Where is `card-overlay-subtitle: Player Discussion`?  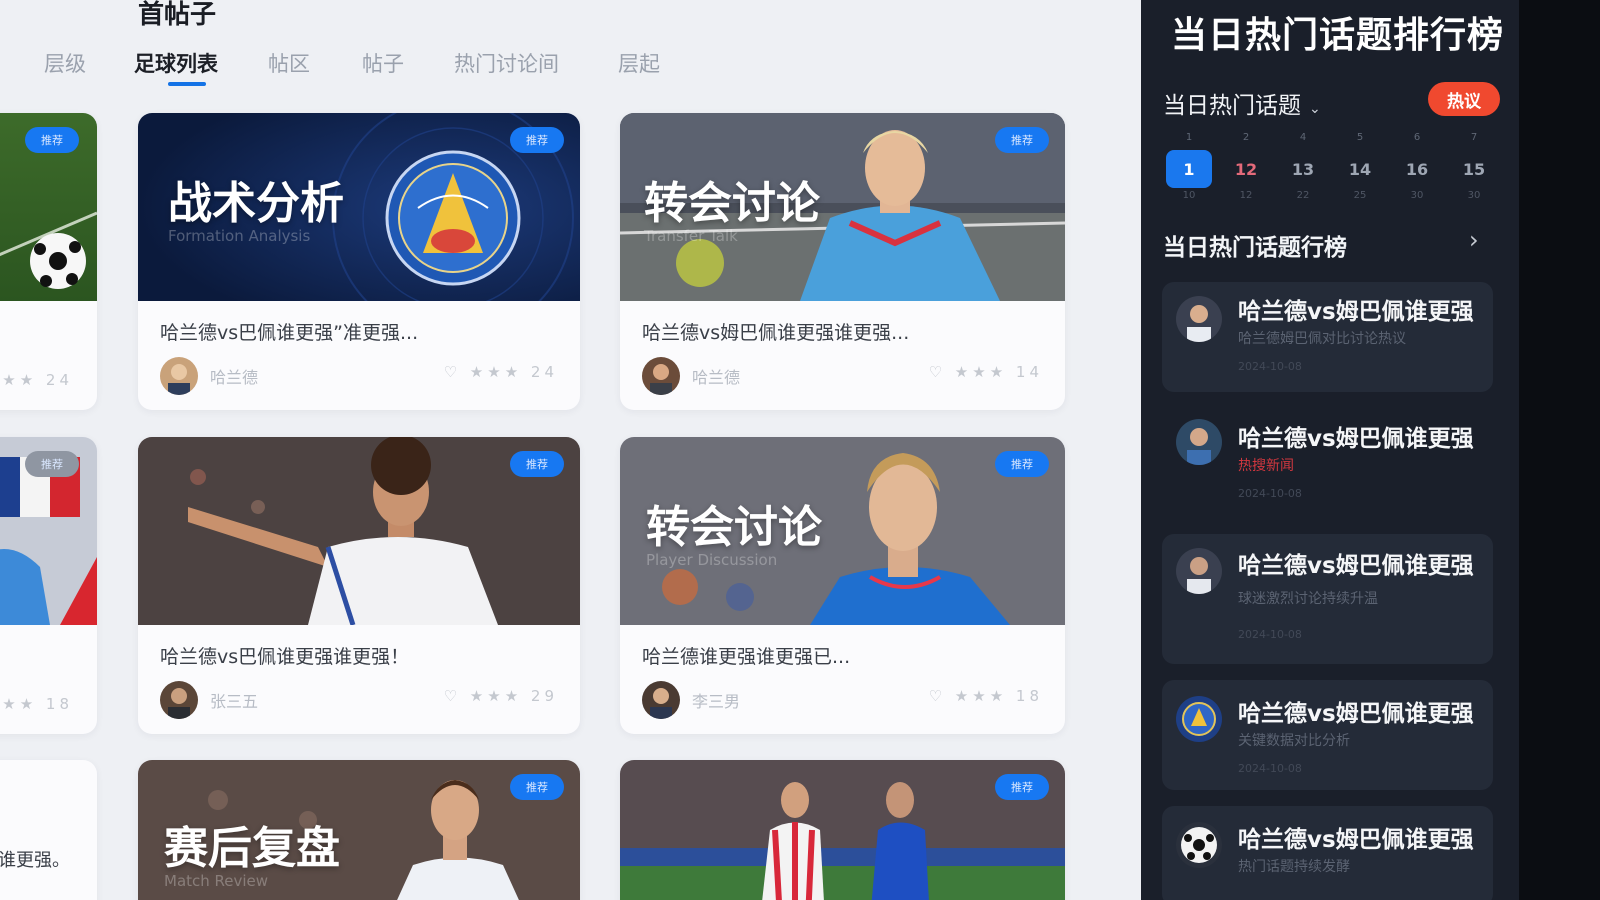 card-overlay-subtitle: Player Discussion is located at coordinates (712, 560).